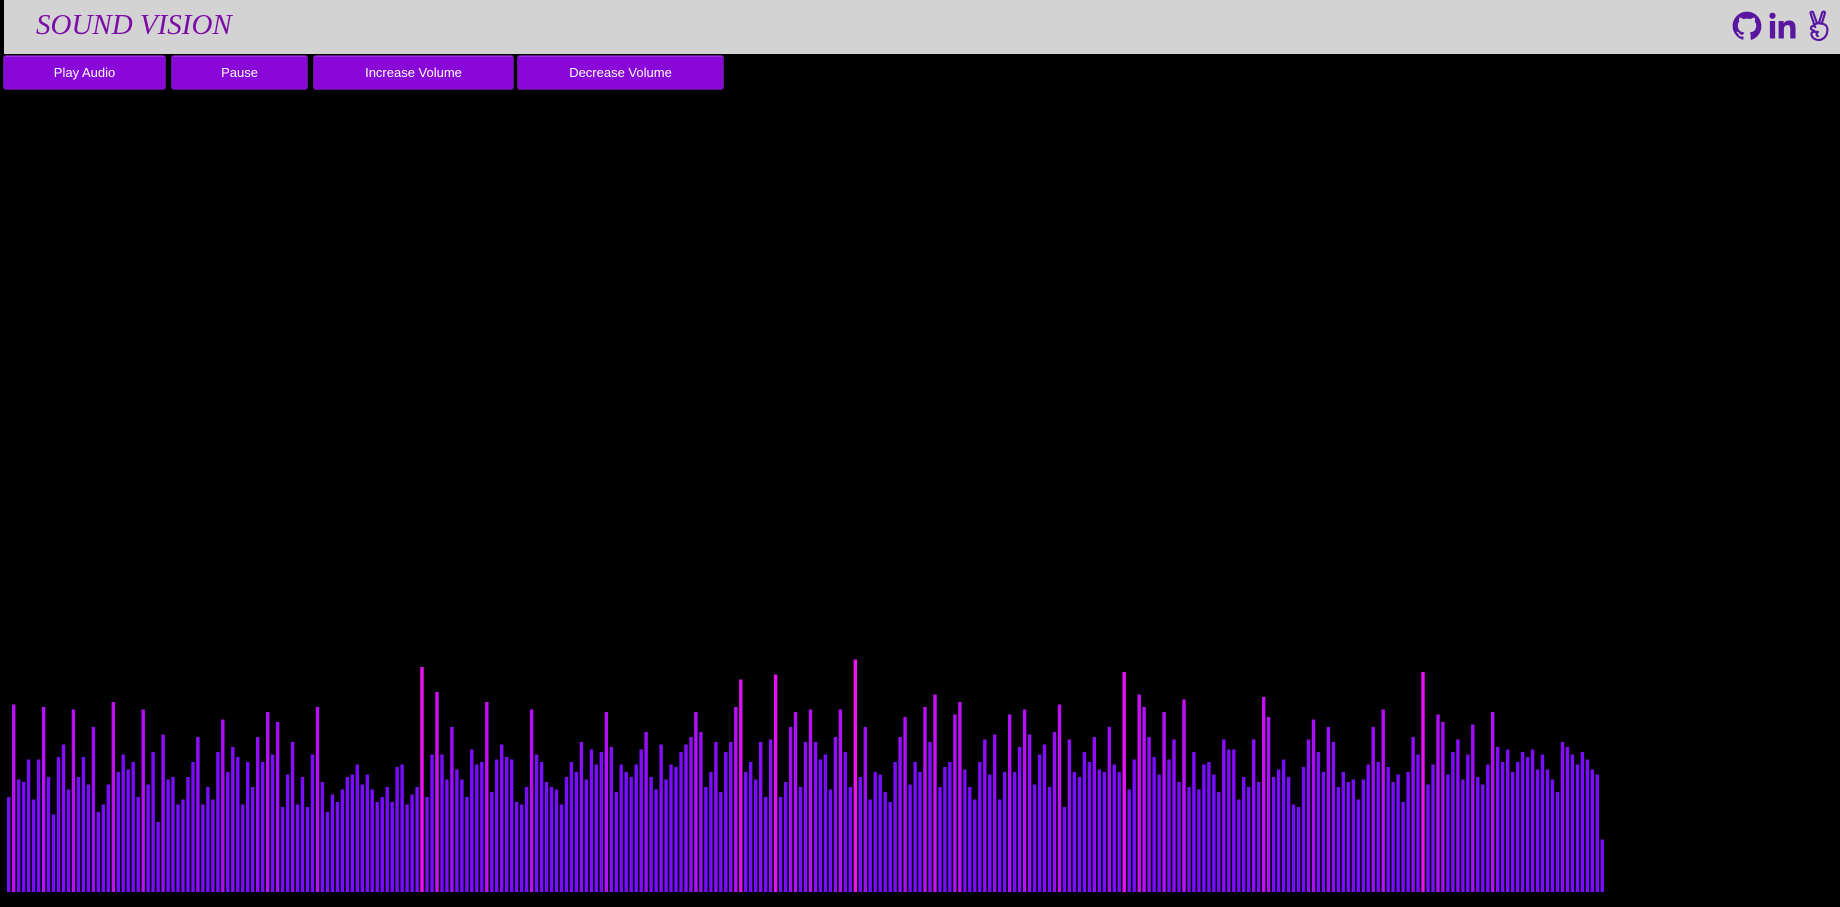  I want to click on github-icon, so click(1747, 26).